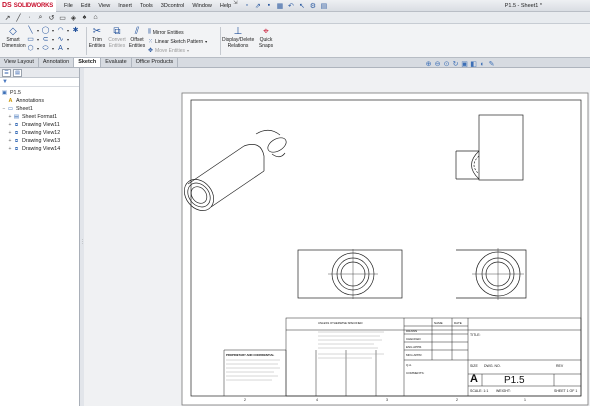  Describe the element at coordinates (266, 31) in the screenshot. I see `quick-snaps-icon: ⌖` at that location.